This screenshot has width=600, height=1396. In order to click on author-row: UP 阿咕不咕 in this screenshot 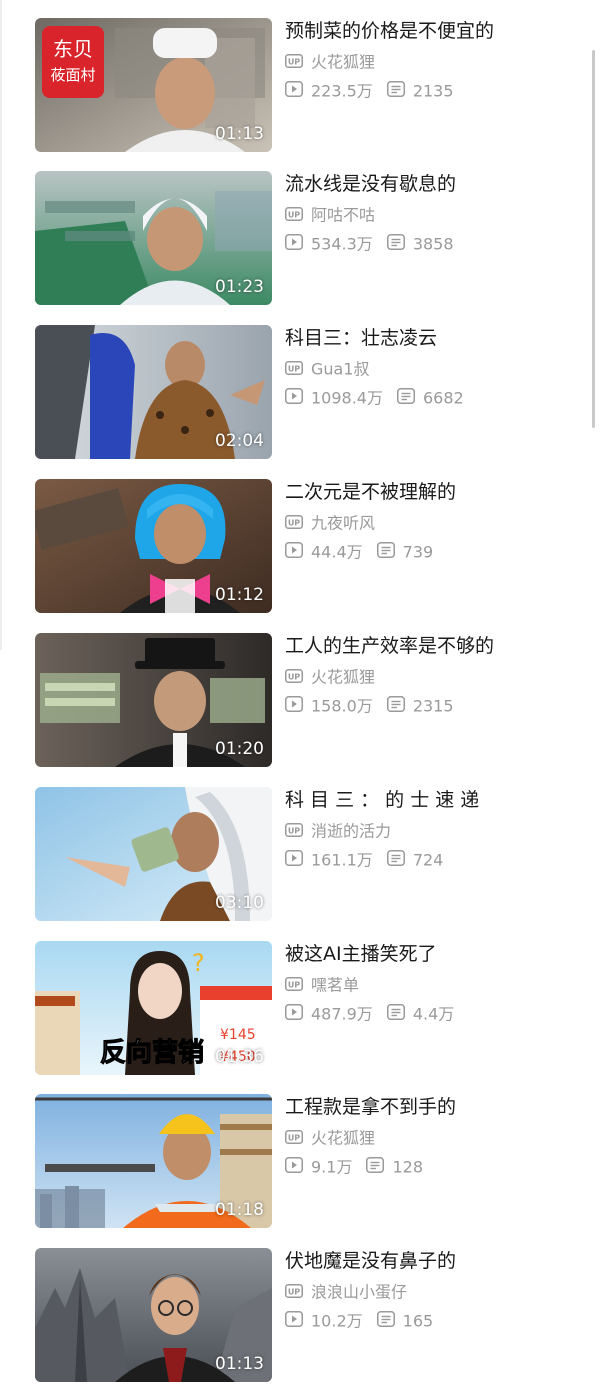, I will do `click(330, 215)`.